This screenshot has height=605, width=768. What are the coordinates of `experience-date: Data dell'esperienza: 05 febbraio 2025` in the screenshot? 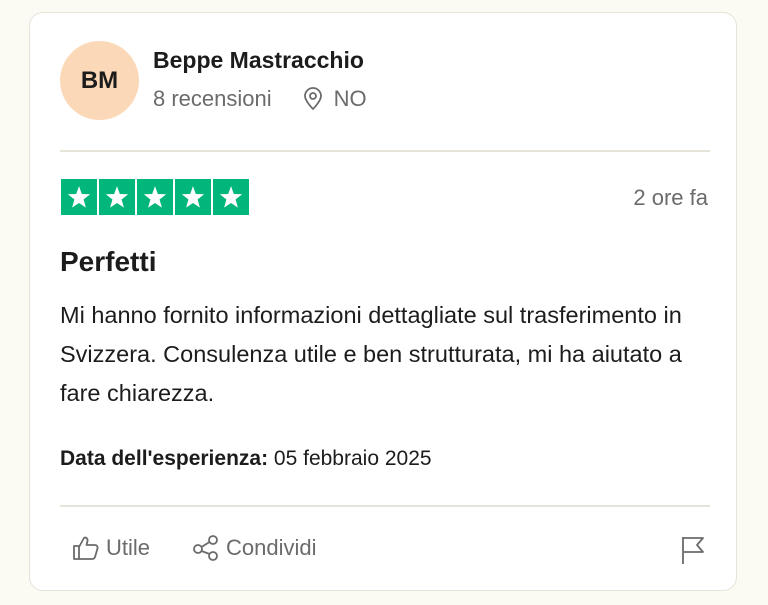 It's located at (246, 459).